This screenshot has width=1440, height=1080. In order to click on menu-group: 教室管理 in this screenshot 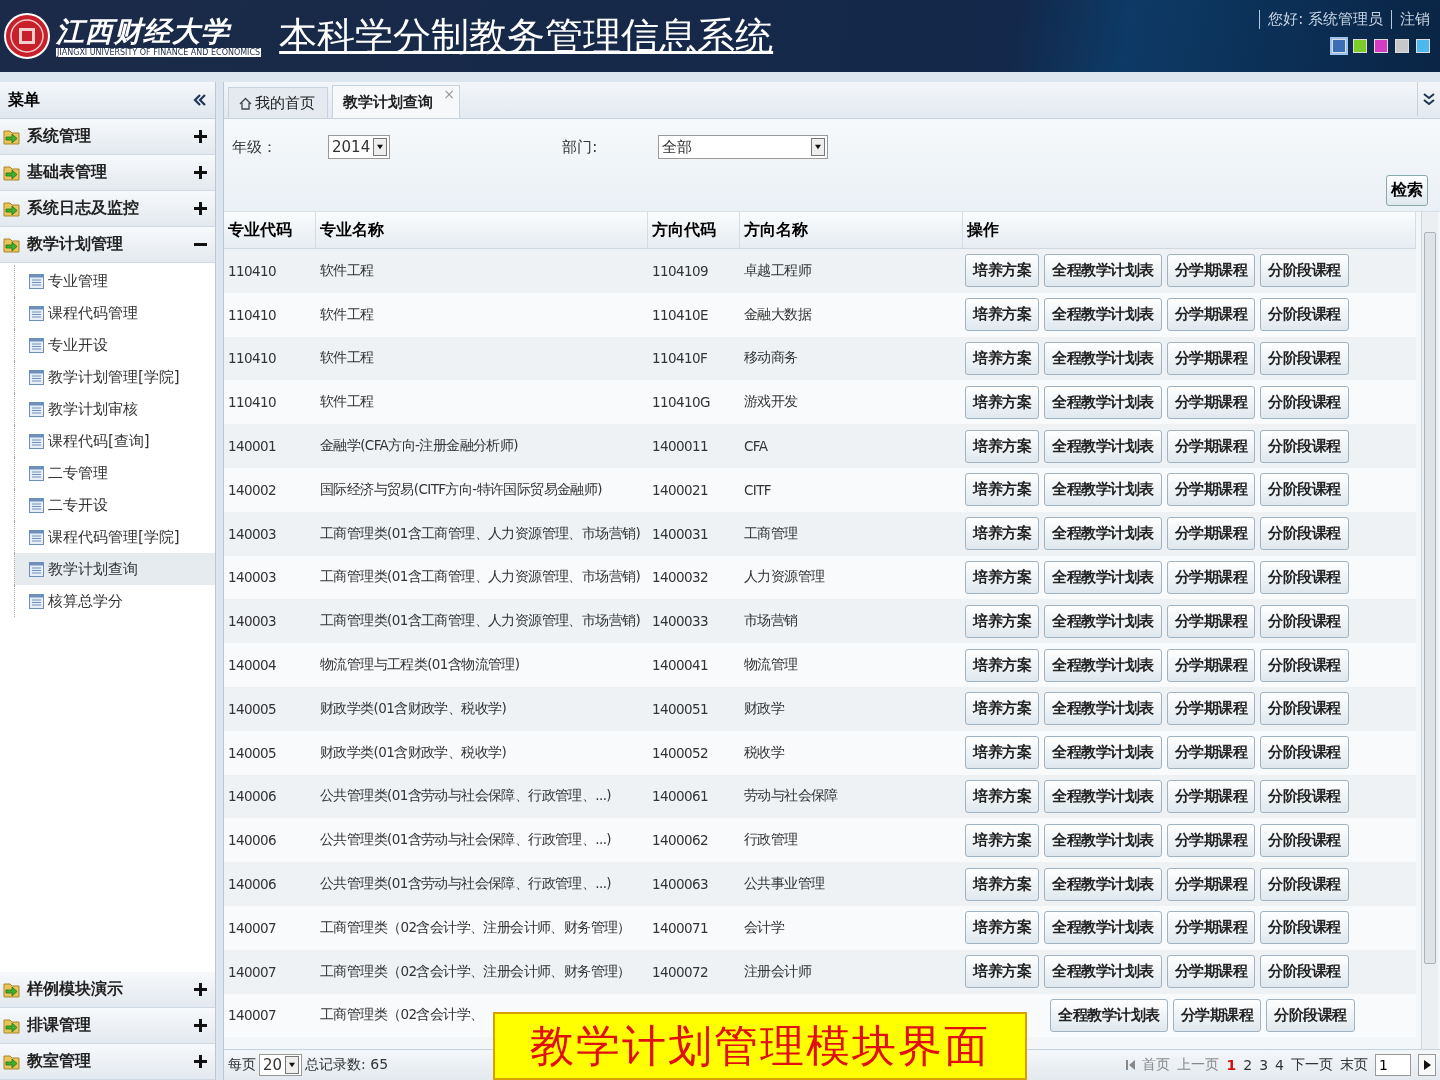, I will do `click(107, 1062)`.